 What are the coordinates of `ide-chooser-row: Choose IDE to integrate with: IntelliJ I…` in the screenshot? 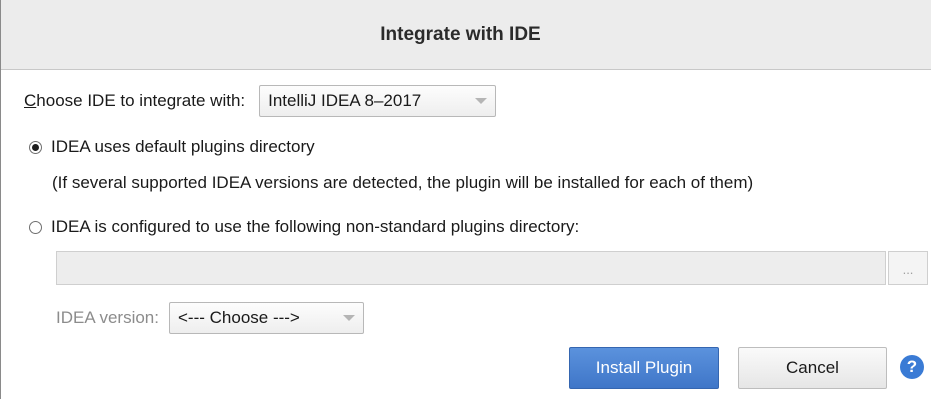 It's located at (260, 101).